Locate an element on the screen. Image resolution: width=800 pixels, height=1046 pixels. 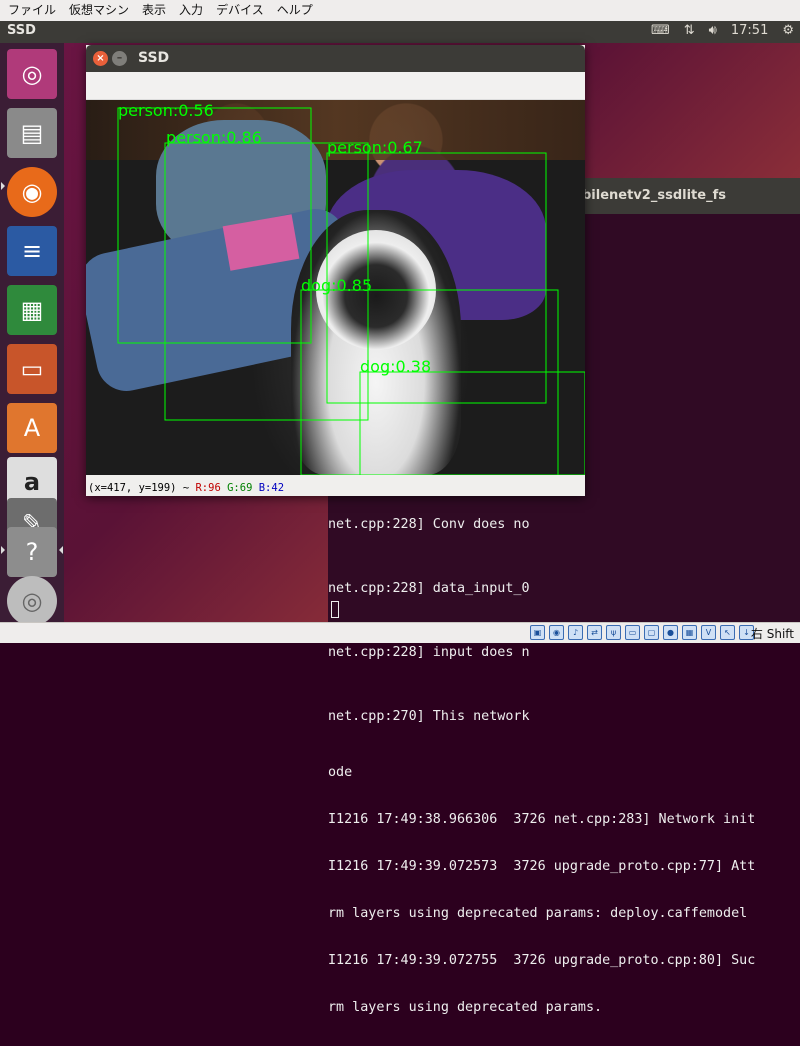
clock: 17:51 is located at coordinates (749, 30).